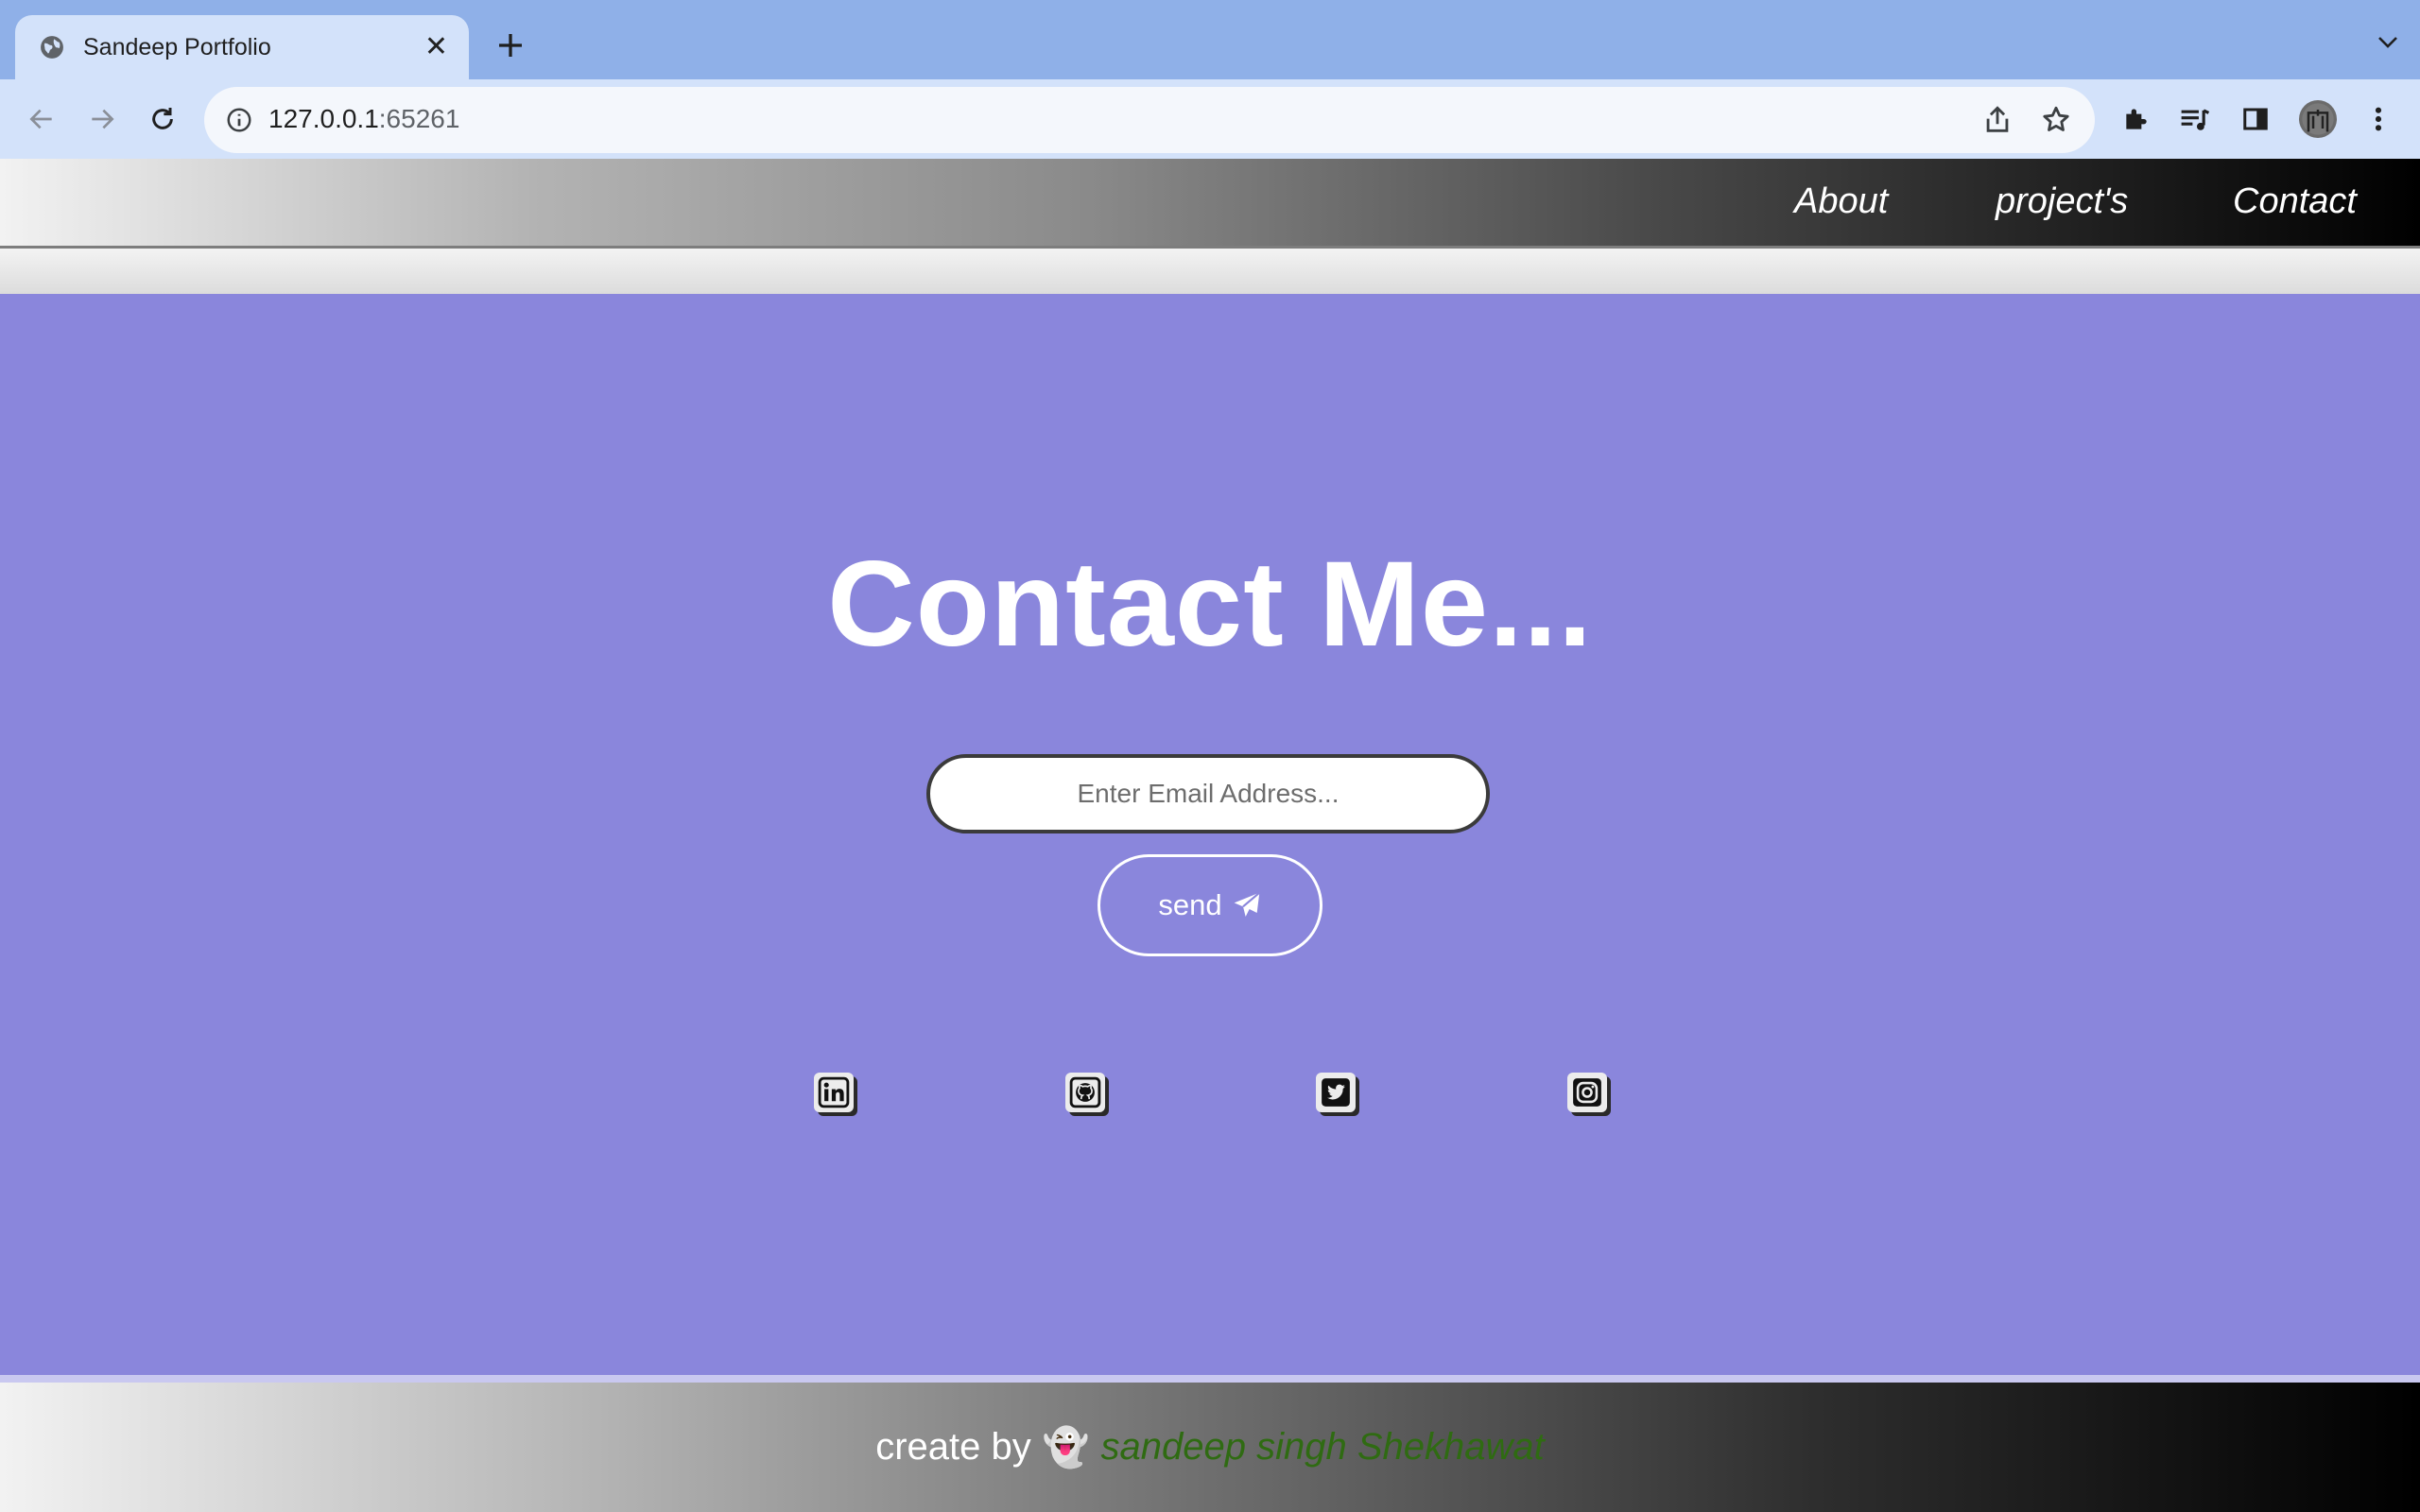 The image size is (2420, 1512). I want to click on header-divider, so click(1210, 304).